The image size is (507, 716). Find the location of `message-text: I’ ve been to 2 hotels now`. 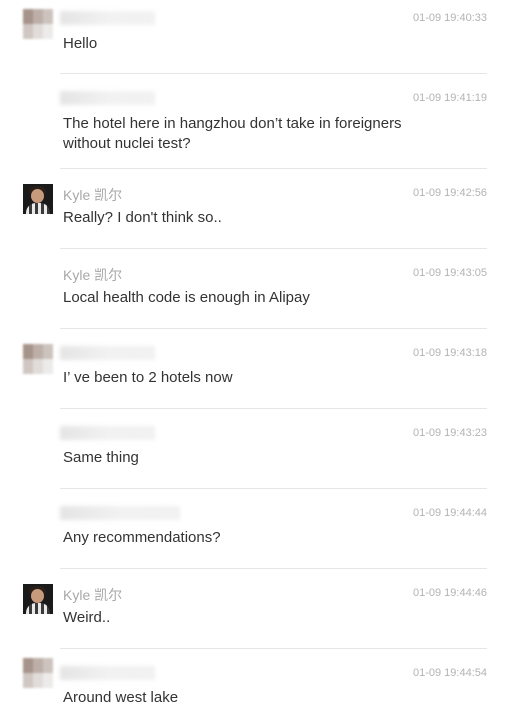

message-text: I’ ve been to 2 hotels now is located at coordinates (148, 377).